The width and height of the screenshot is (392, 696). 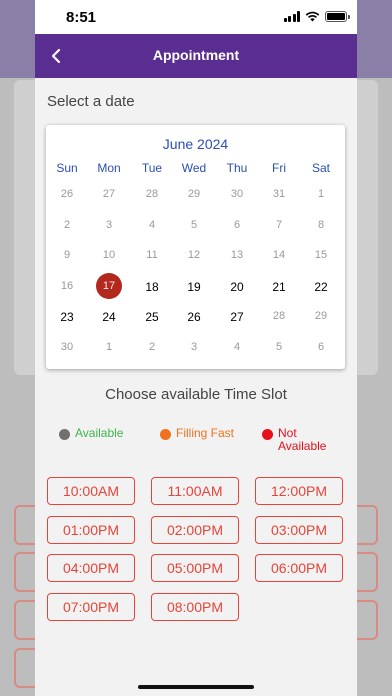 What do you see at coordinates (152, 255) in the screenshot?
I see `calendar-day: 11` at bounding box center [152, 255].